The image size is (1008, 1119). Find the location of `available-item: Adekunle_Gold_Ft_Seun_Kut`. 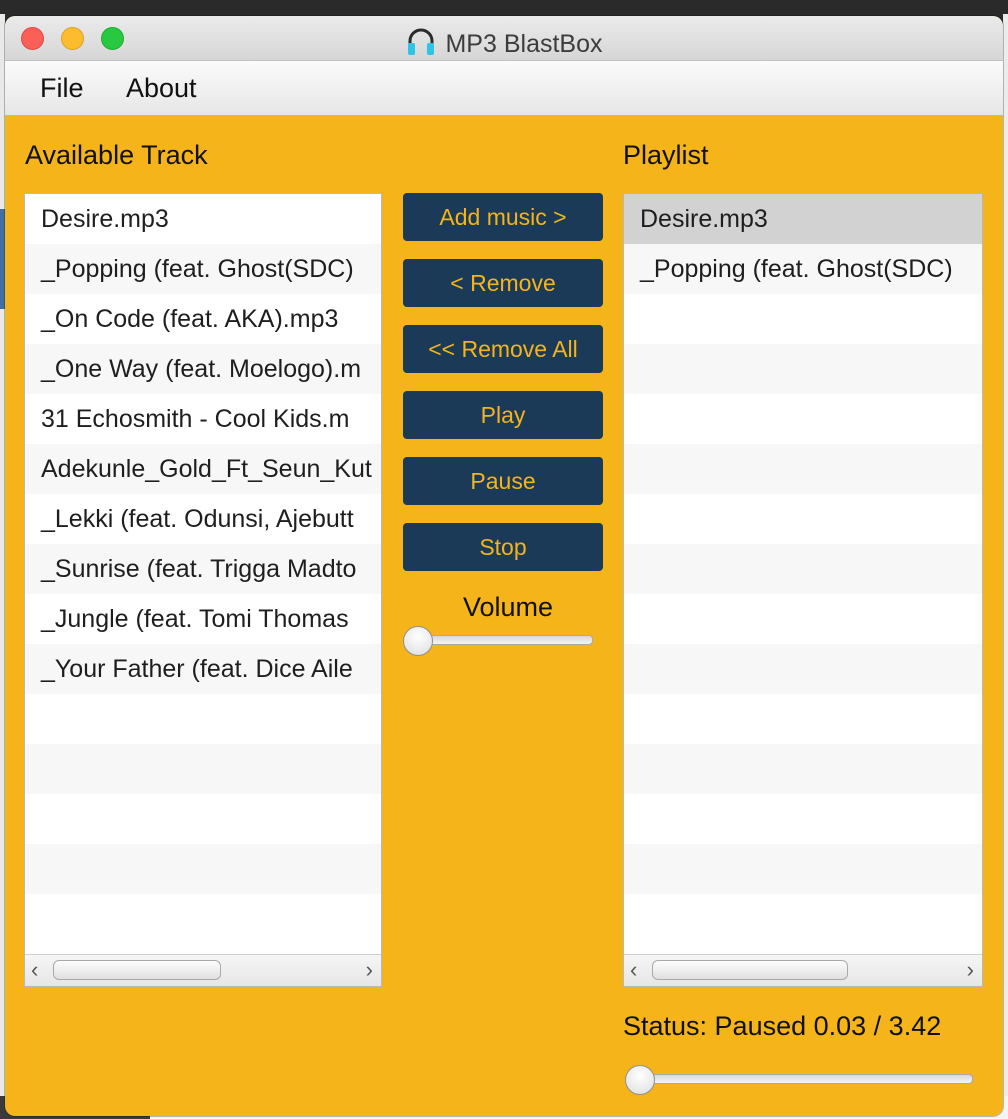

available-item: Adekunle_Gold_Ft_Seun_Kut is located at coordinates (203, 469).